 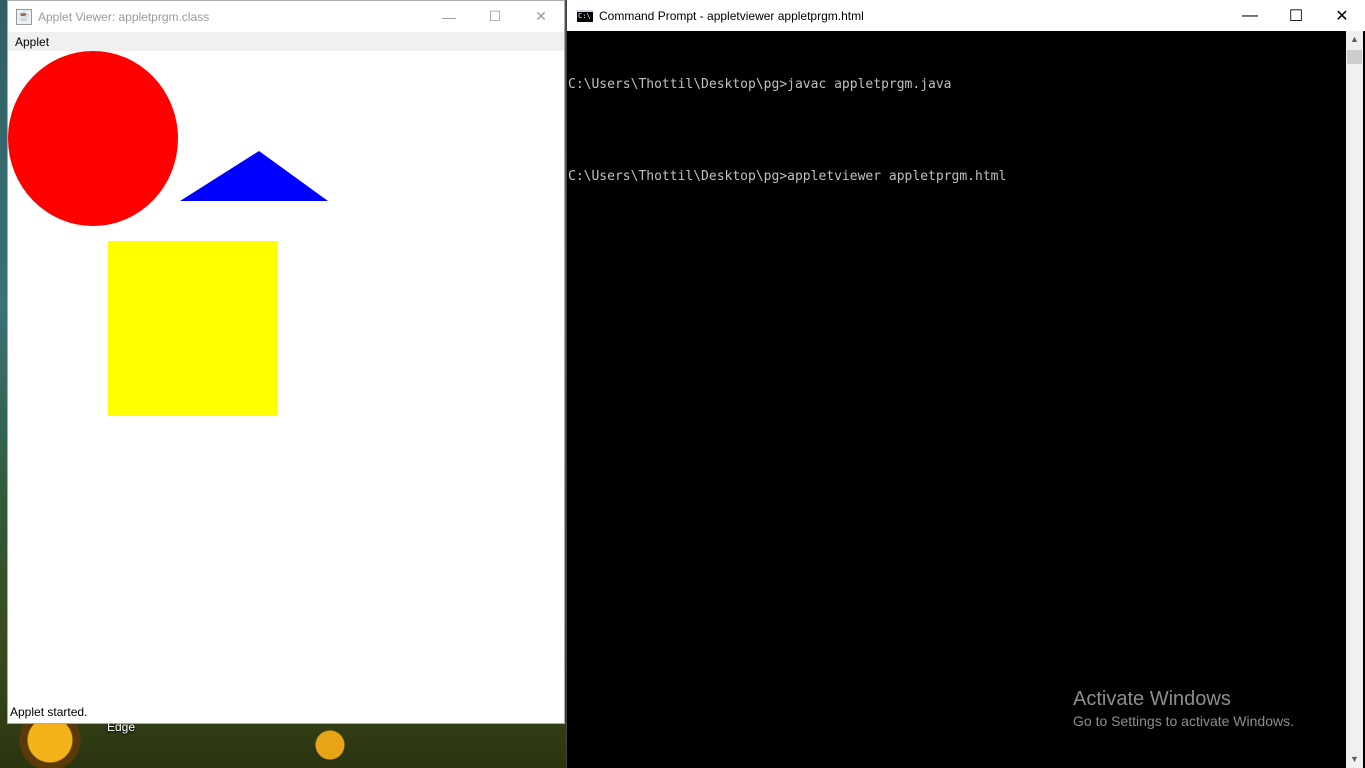 What do you see at coordinates (93, 138) in the screenshot?
I see `red-circle` at bounding box center [93, 138].